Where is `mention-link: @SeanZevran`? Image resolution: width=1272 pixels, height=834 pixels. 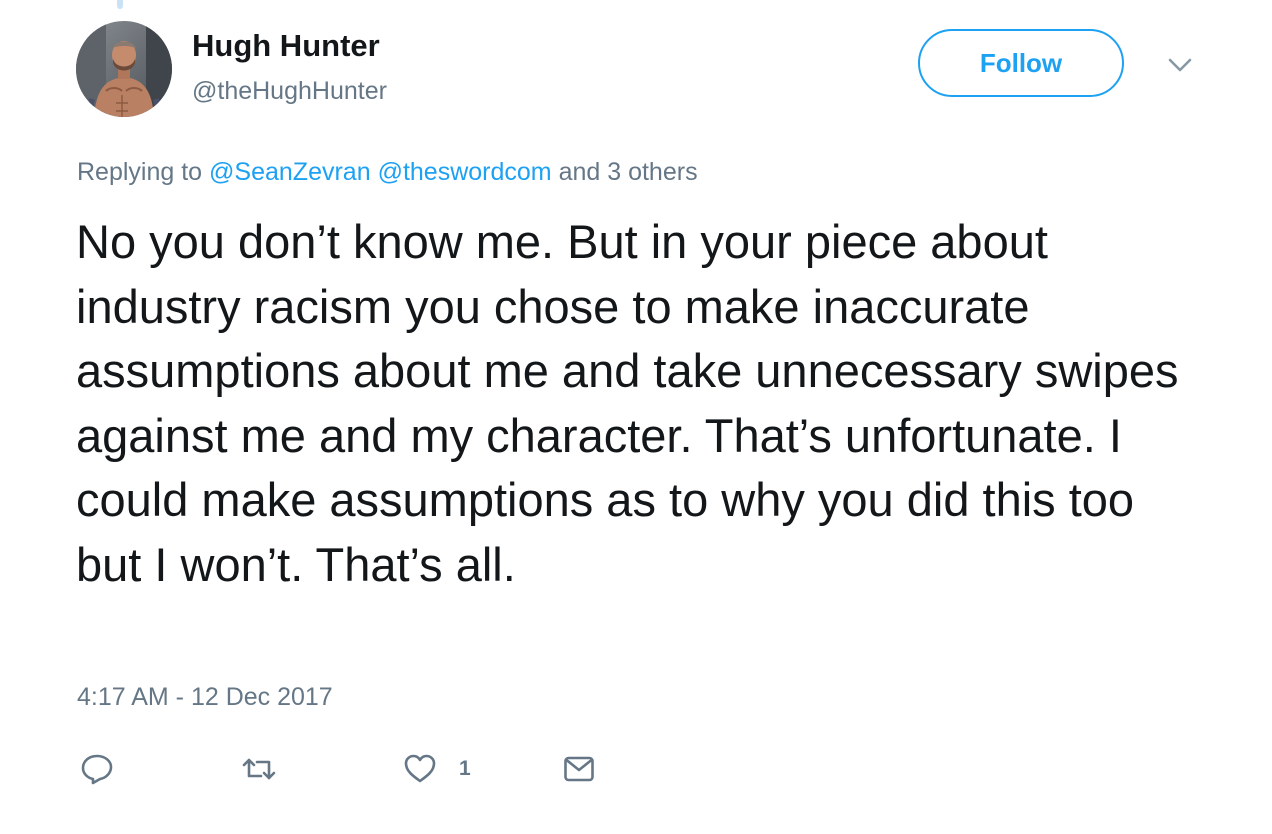 mention-link: @SeanZevran is located at coordinates (290, 172).